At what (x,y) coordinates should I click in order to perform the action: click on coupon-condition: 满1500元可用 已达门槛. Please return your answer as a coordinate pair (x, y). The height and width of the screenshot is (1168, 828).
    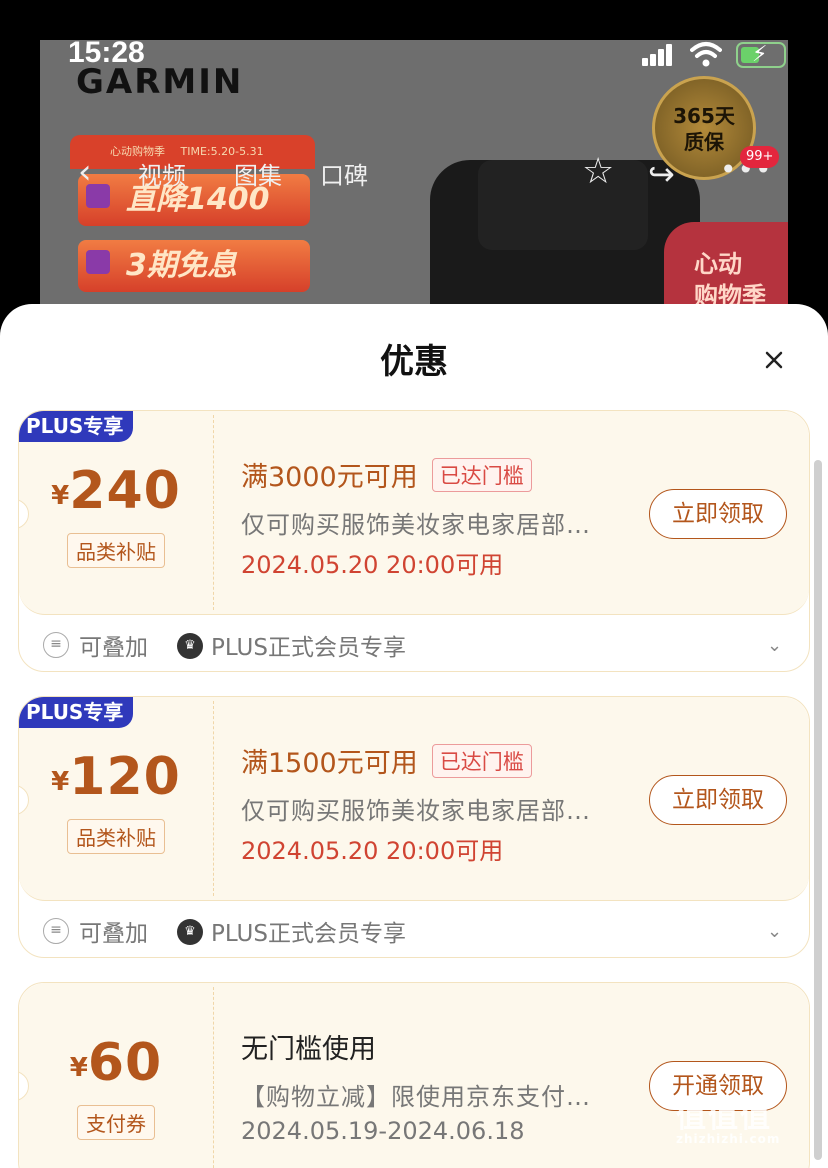
    Looking at the image, I should click on (386, 760).